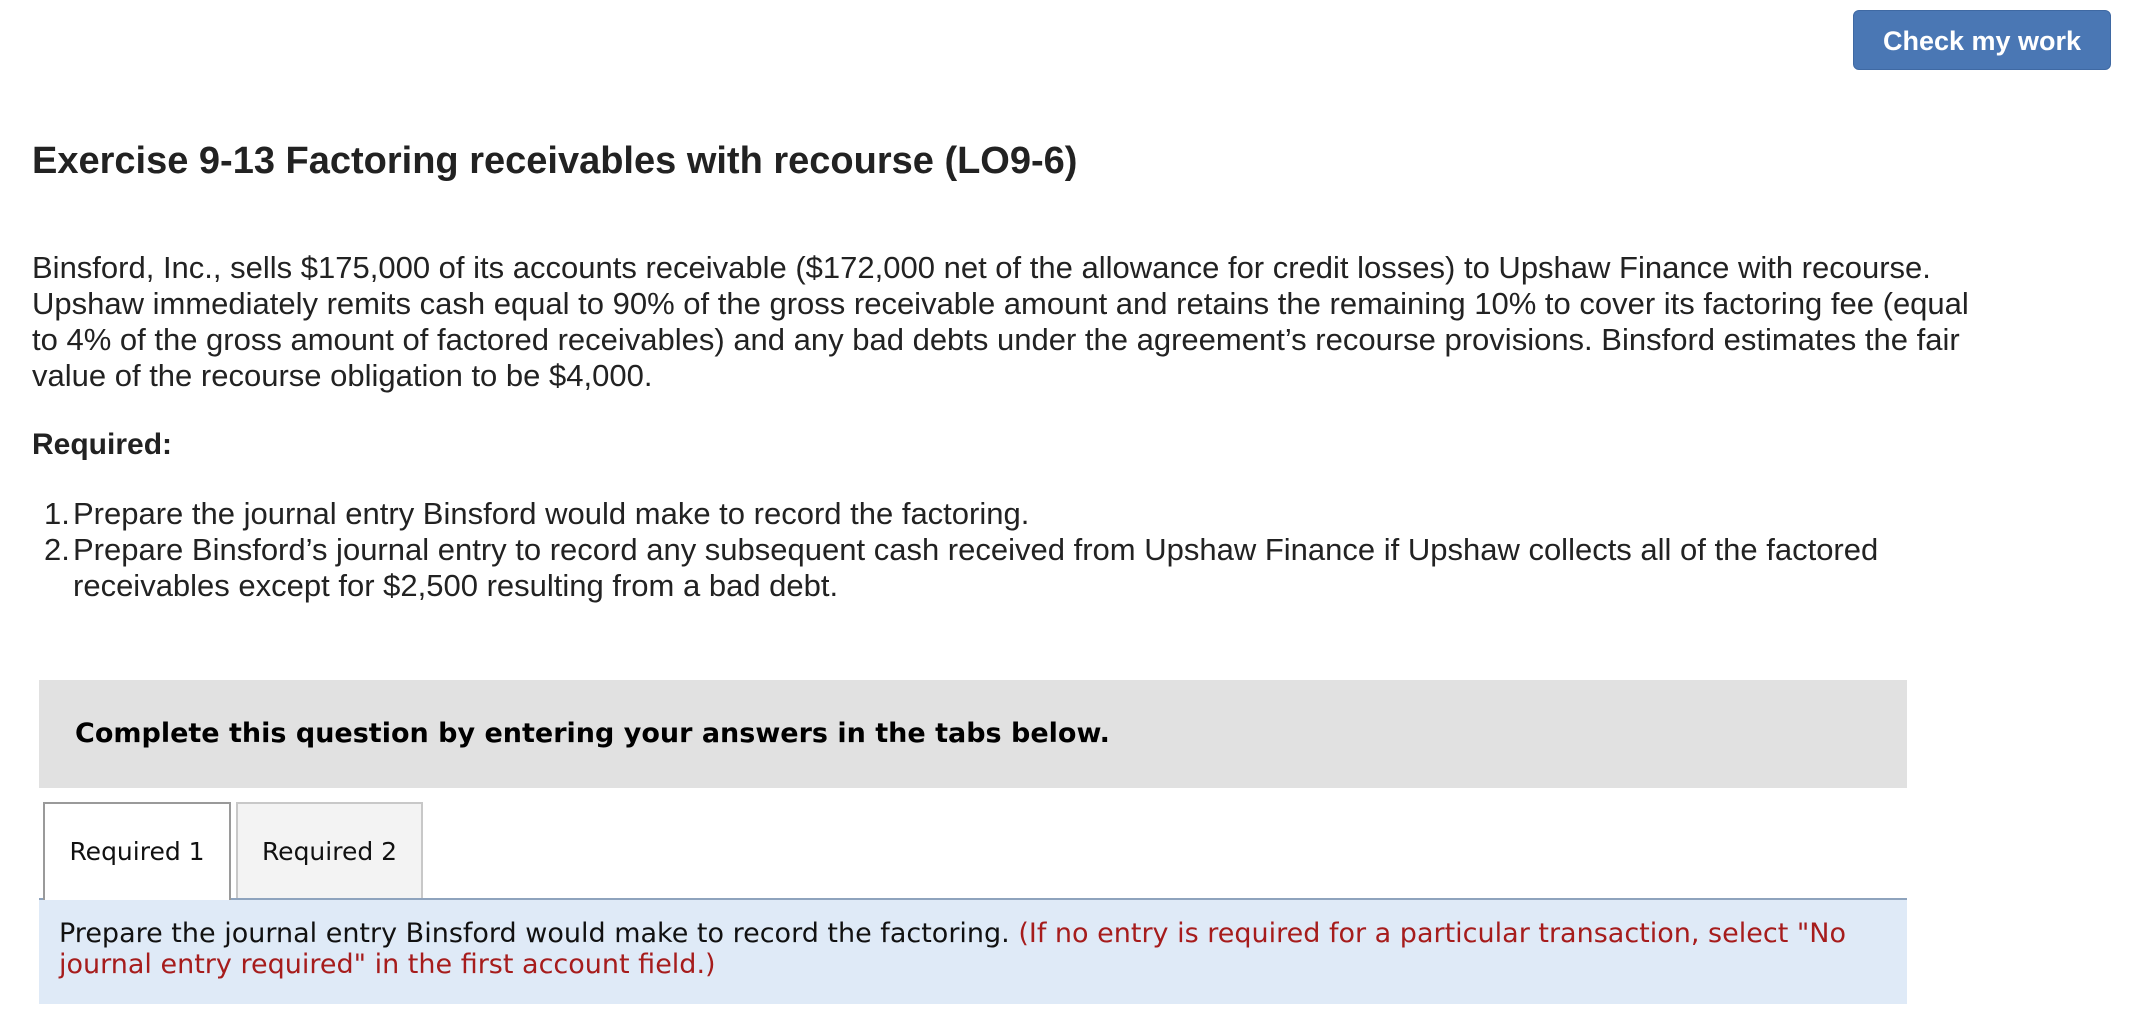 This screenshot has height=1014, width=2140. I want to click on check-my-work-button: Check my work, so click(1982, 40).